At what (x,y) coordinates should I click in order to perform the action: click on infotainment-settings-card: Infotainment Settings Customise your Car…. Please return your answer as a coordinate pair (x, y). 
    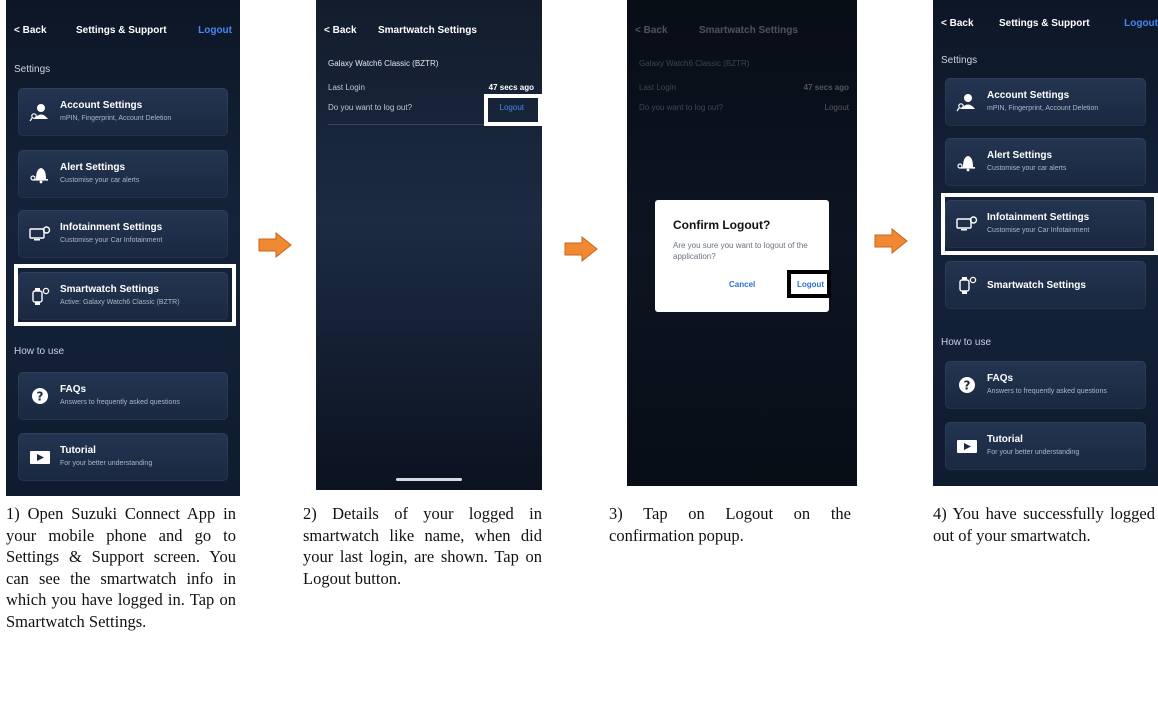
    Looking at the image, I should click on (123, 234).